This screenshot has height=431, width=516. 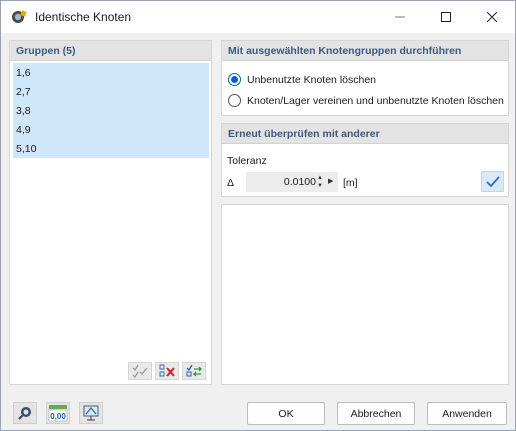 I want to click on bottom-toolbar: 0,00, so click(x=58, y=413).